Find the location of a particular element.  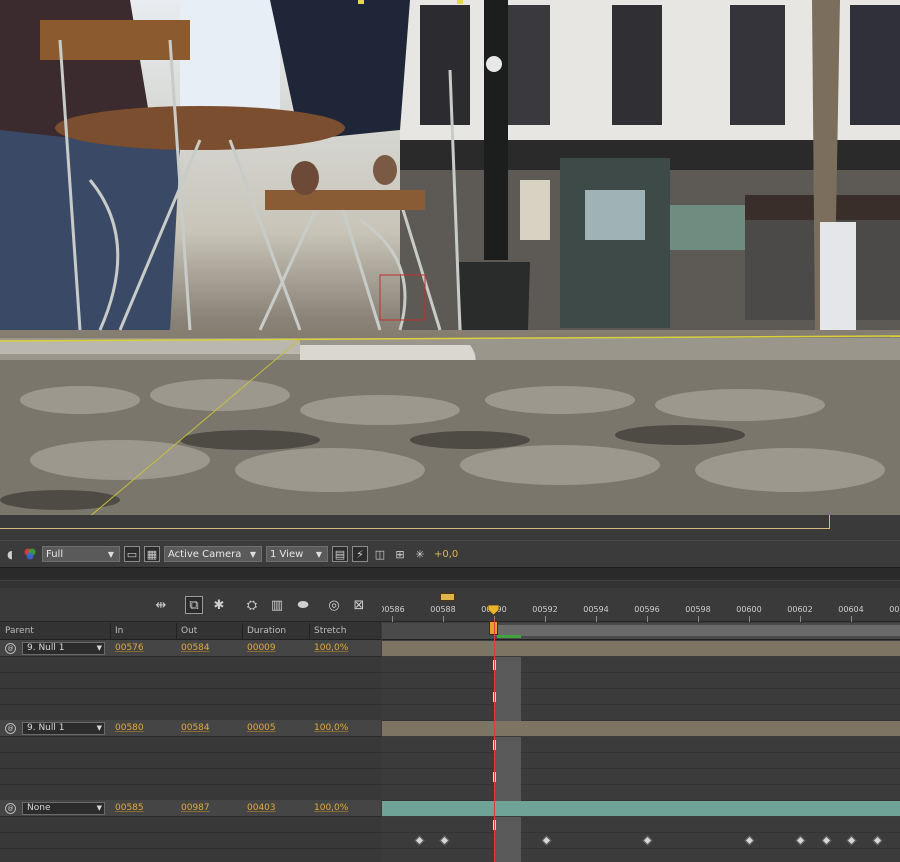

duration-value: 00005 is located at coordinates (261, 728).